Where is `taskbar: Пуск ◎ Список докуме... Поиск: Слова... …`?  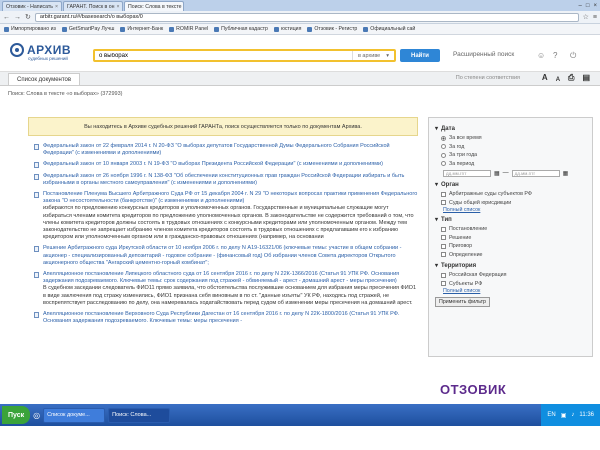
taskbar: Пуск ◎ Список докуме... Поиск: Слова... … is located at coordinates (300, 415).